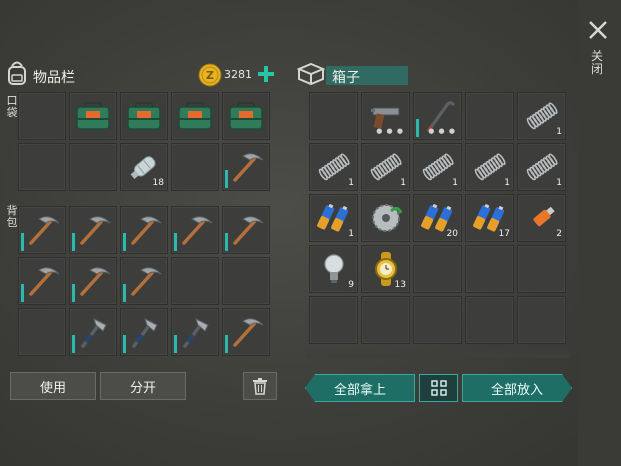  I want to click on use-button: 使用, so click(53, 386).